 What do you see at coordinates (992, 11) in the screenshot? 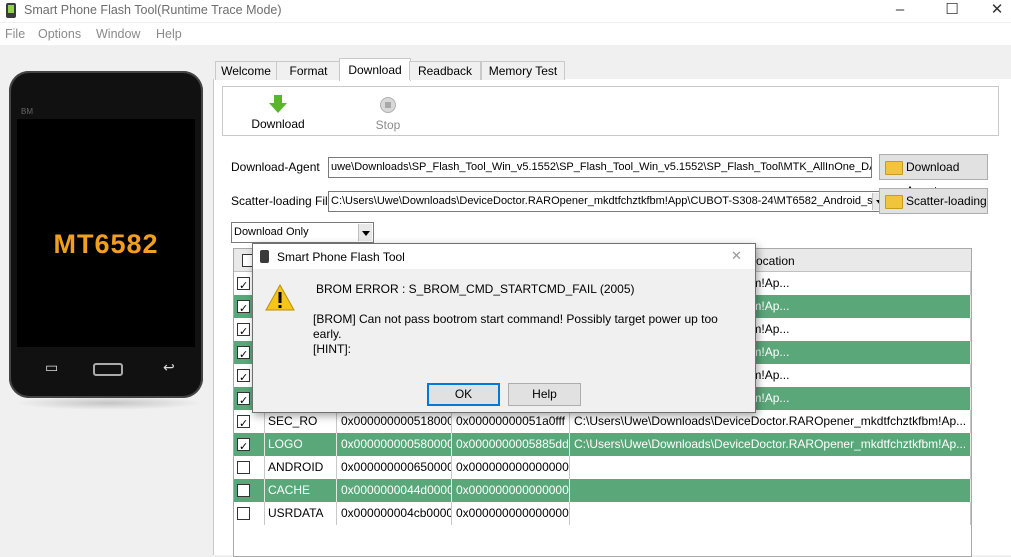
I see `close-button: ✕` at bounding box center [992, 11].